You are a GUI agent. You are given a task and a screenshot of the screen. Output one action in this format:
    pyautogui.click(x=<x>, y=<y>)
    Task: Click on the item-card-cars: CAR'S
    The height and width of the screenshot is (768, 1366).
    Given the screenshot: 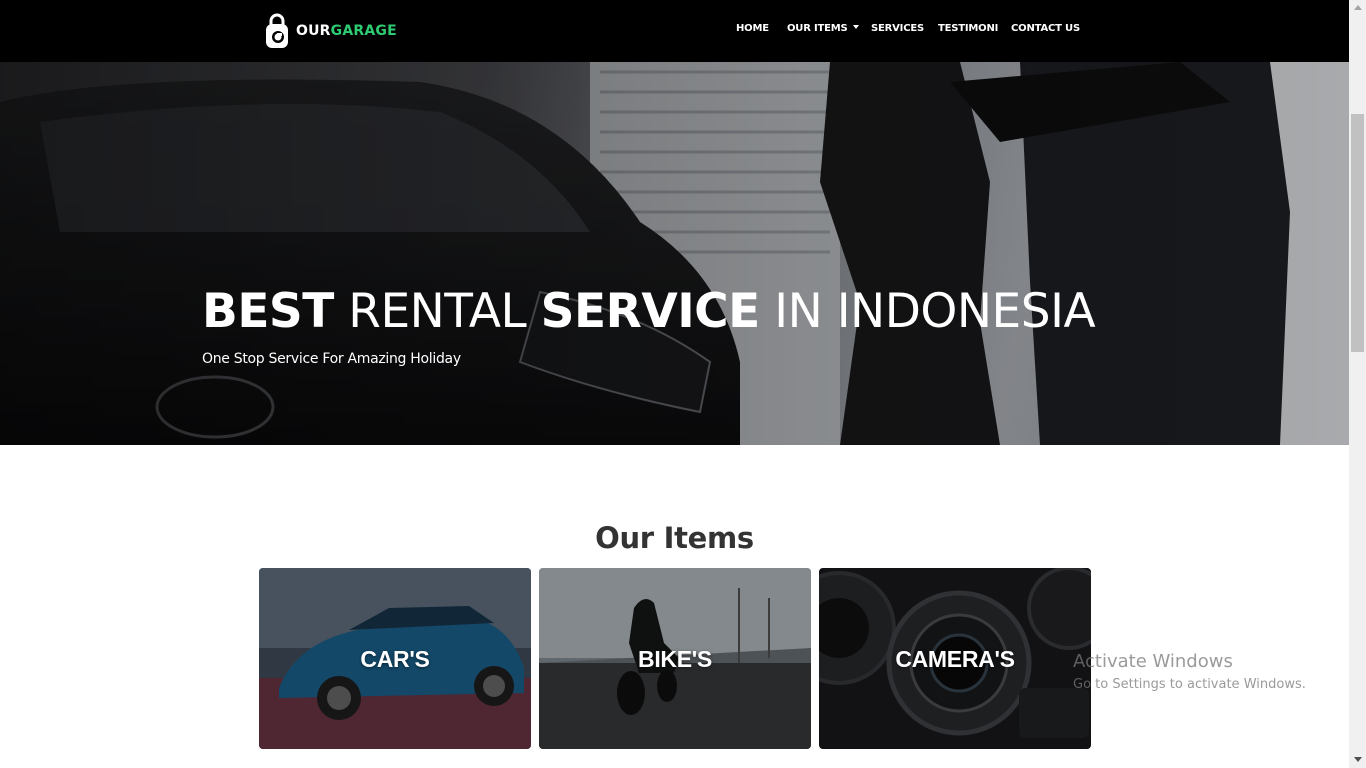 What is the action you would take?
    pyautogui.click(x=395, y=658)
    